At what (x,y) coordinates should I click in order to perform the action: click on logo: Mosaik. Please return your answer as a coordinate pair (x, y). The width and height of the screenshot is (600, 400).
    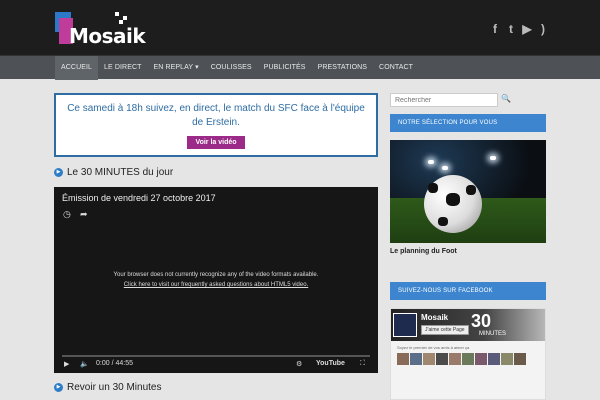
    Looking at the image, I should click on (100, 29).